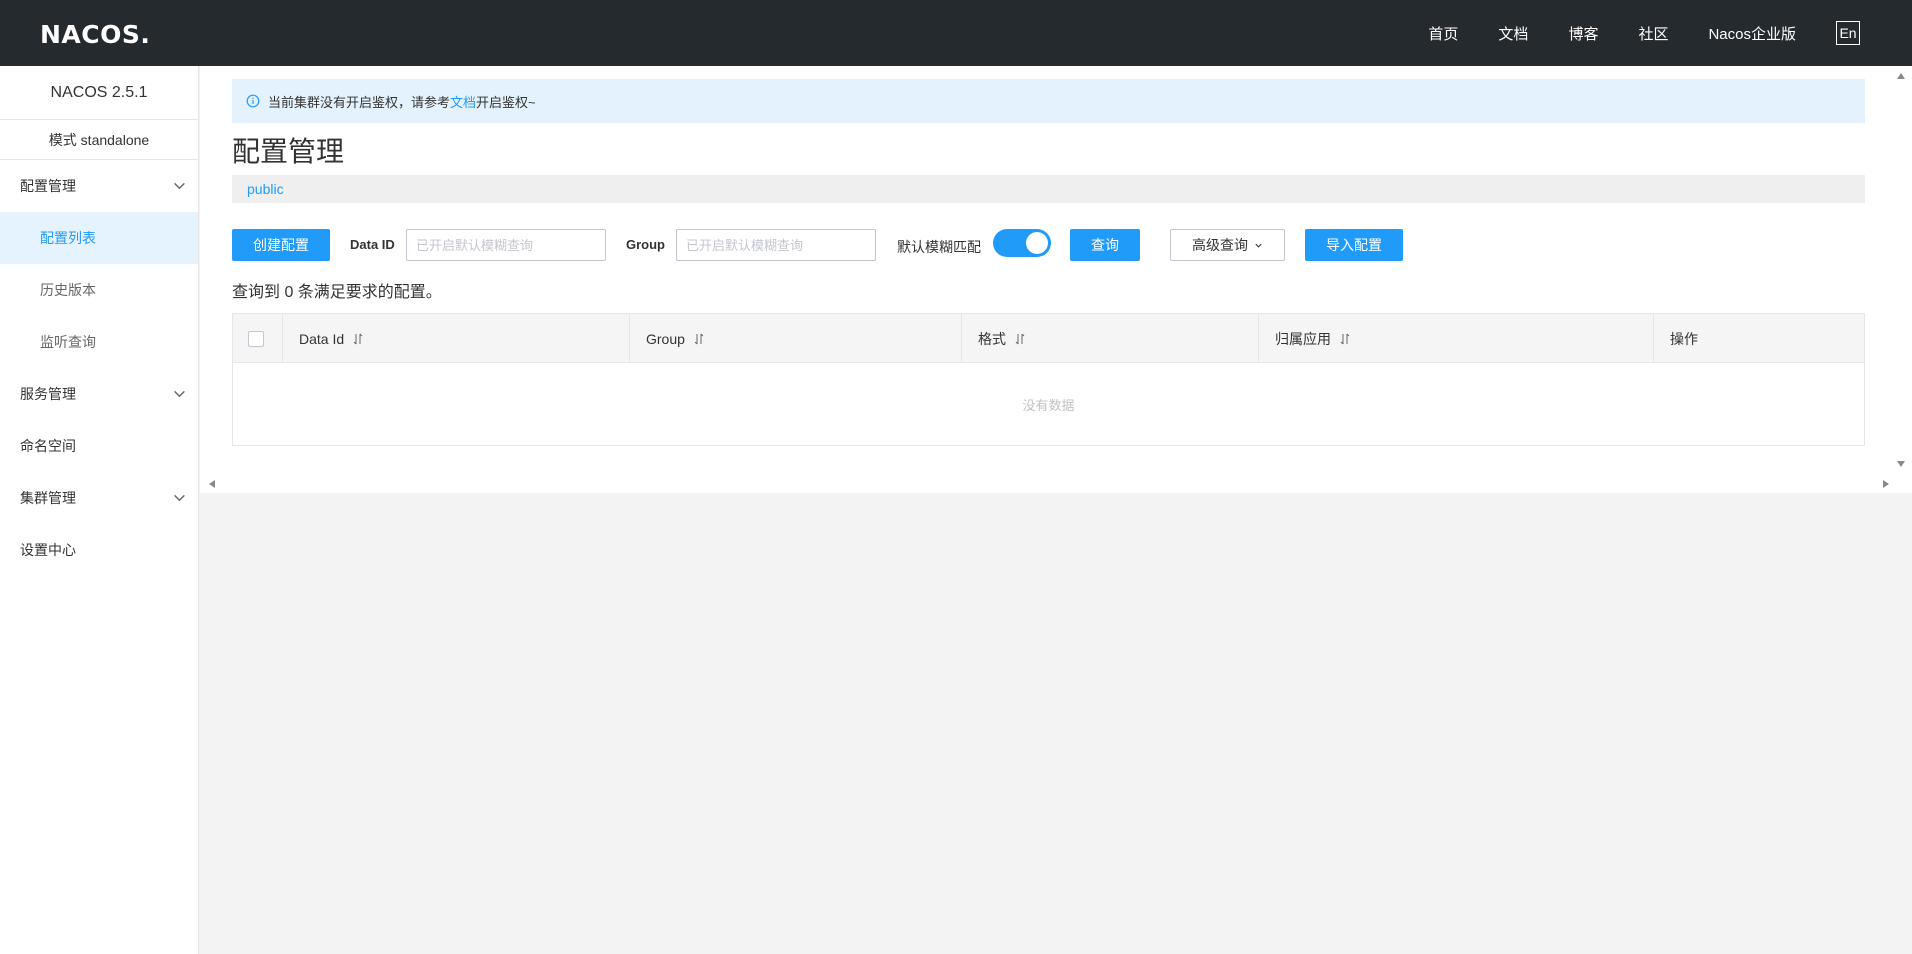  What do you see at coordinates (776, 245) in the screenshot?
I see `group-input` at bounding box center [776, 245].